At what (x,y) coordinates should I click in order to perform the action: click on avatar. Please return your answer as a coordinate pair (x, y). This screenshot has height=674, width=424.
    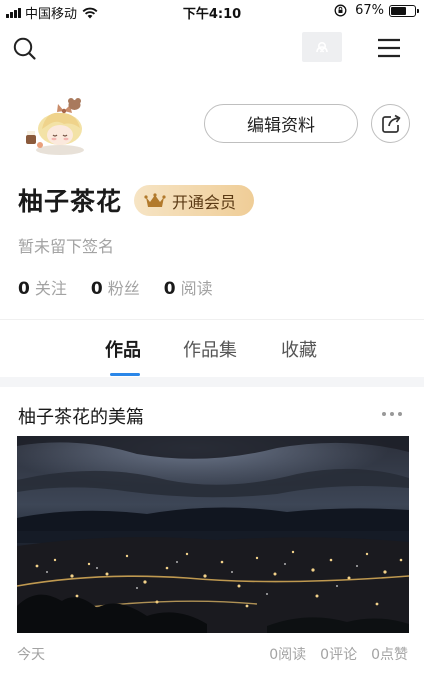
    Looking at the image, I should click on (56, 126).